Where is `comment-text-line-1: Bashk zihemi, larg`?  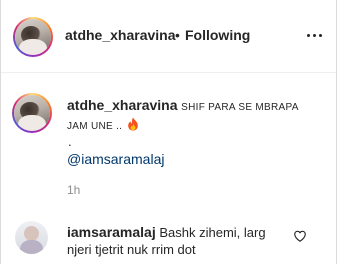
comment-text-line-1: Bashk zihemi, larg is located at coordinates (212, 232).